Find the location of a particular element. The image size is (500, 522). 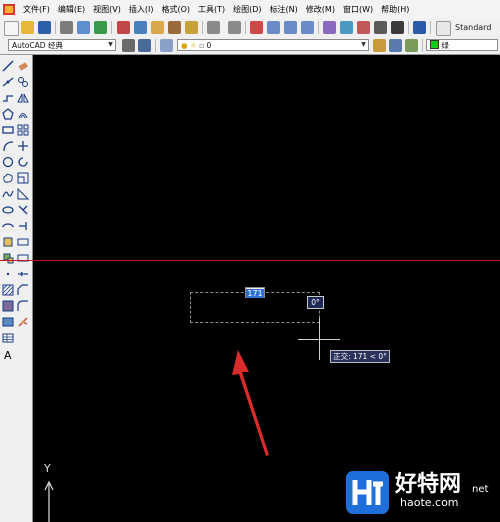

insert-block-icon is located at coordinates (8, 242).